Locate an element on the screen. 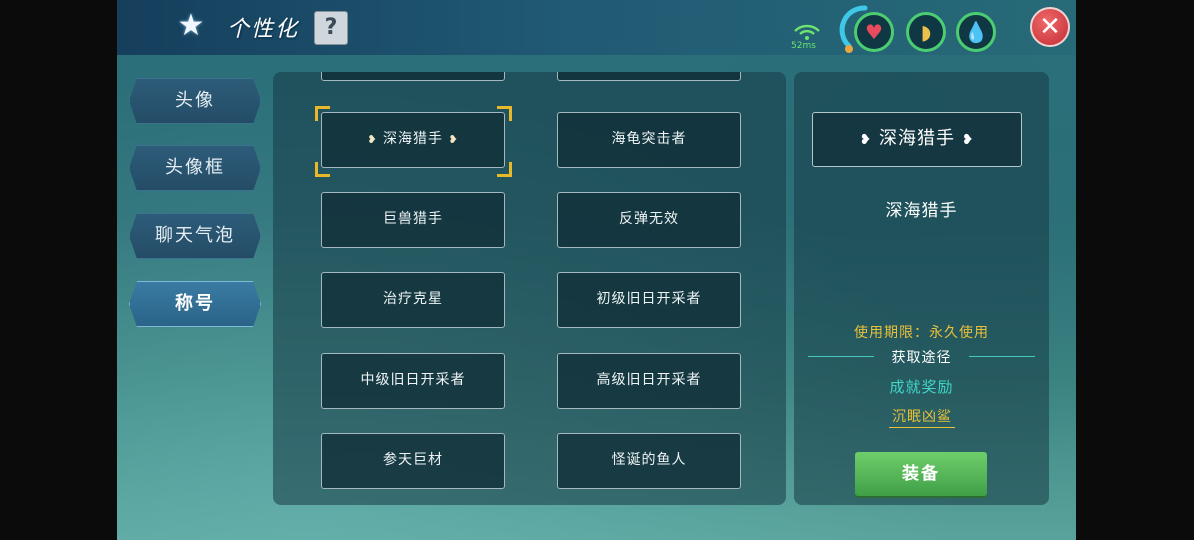  title-name: 深海猎手 is located at coordinates (921, 211).